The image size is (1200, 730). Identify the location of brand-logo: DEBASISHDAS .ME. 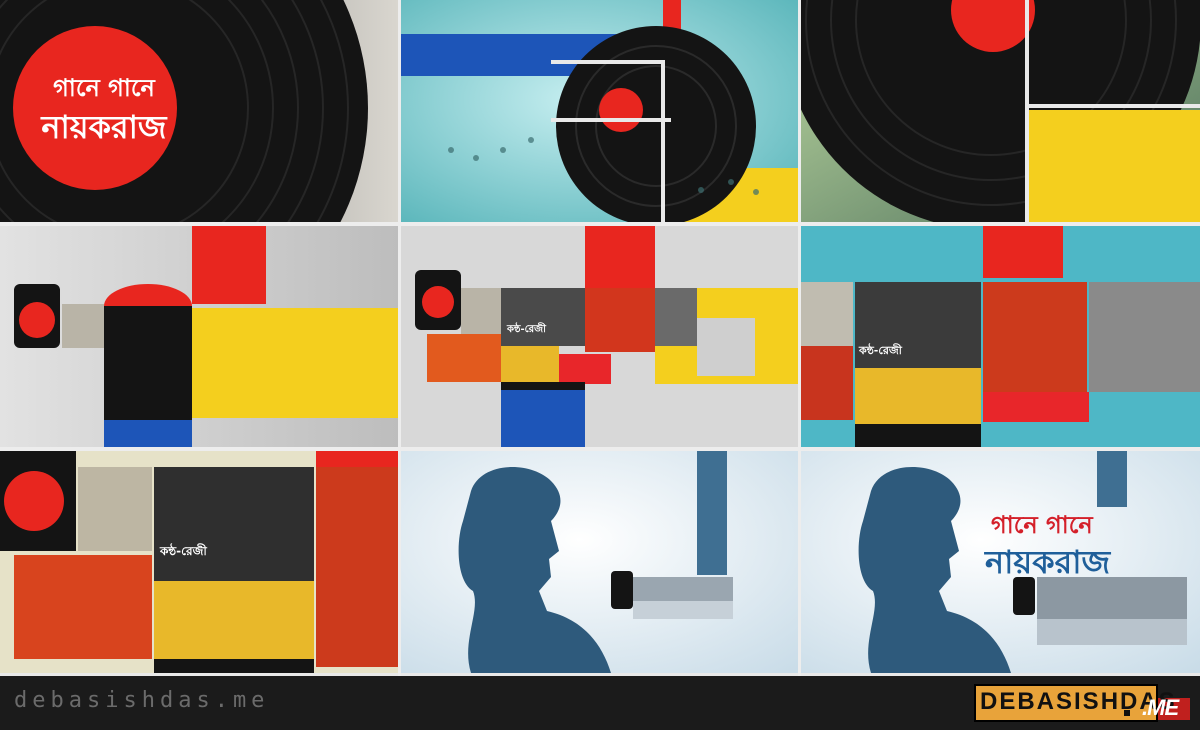
(1082, 703).